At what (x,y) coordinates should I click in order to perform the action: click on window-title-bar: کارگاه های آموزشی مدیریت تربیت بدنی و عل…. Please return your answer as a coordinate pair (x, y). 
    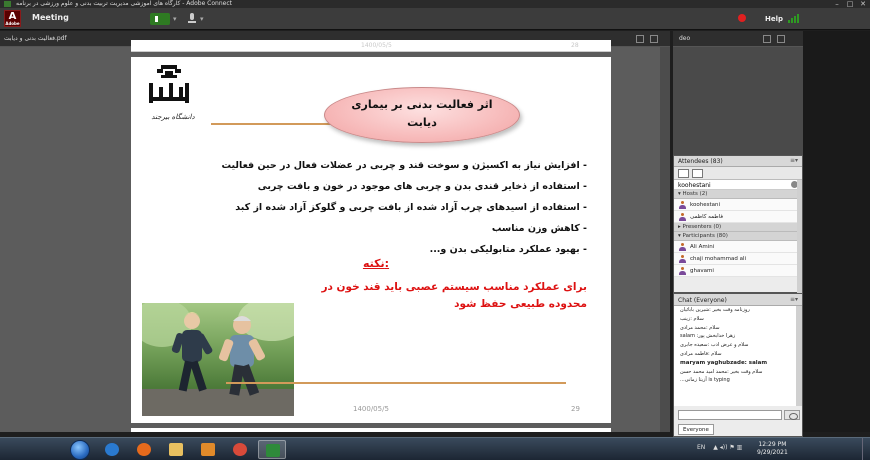
    Looking at the image, I should click on (435, 4).